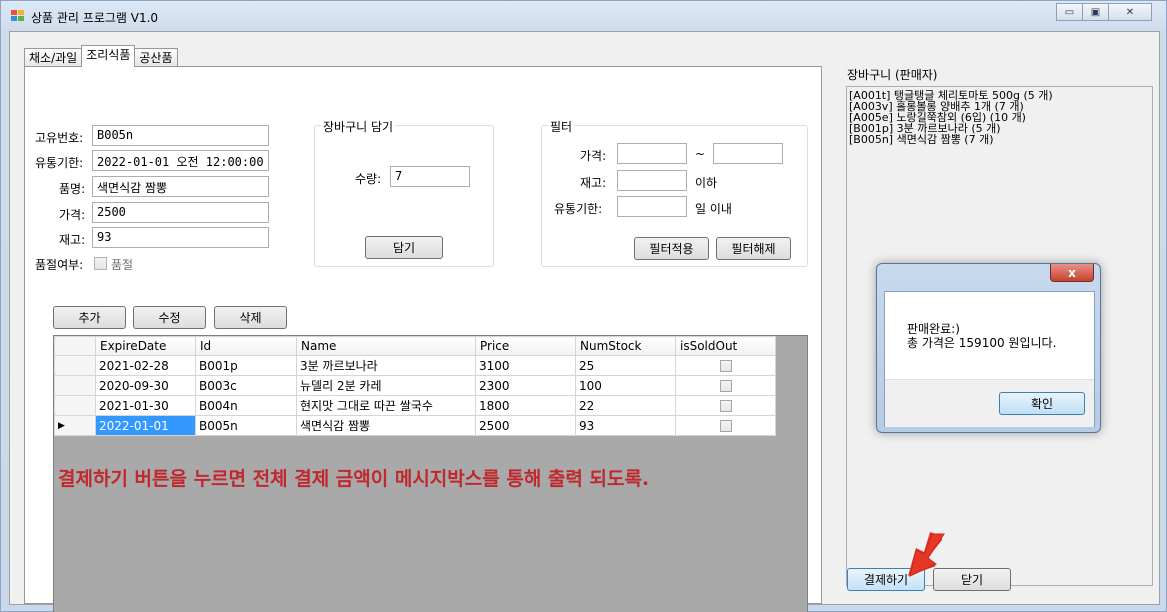  What do you see at coordinates (145, 405) in the screenshot?
I see `cell-expire: 2021-01-30` at bounding box center [145, 405].